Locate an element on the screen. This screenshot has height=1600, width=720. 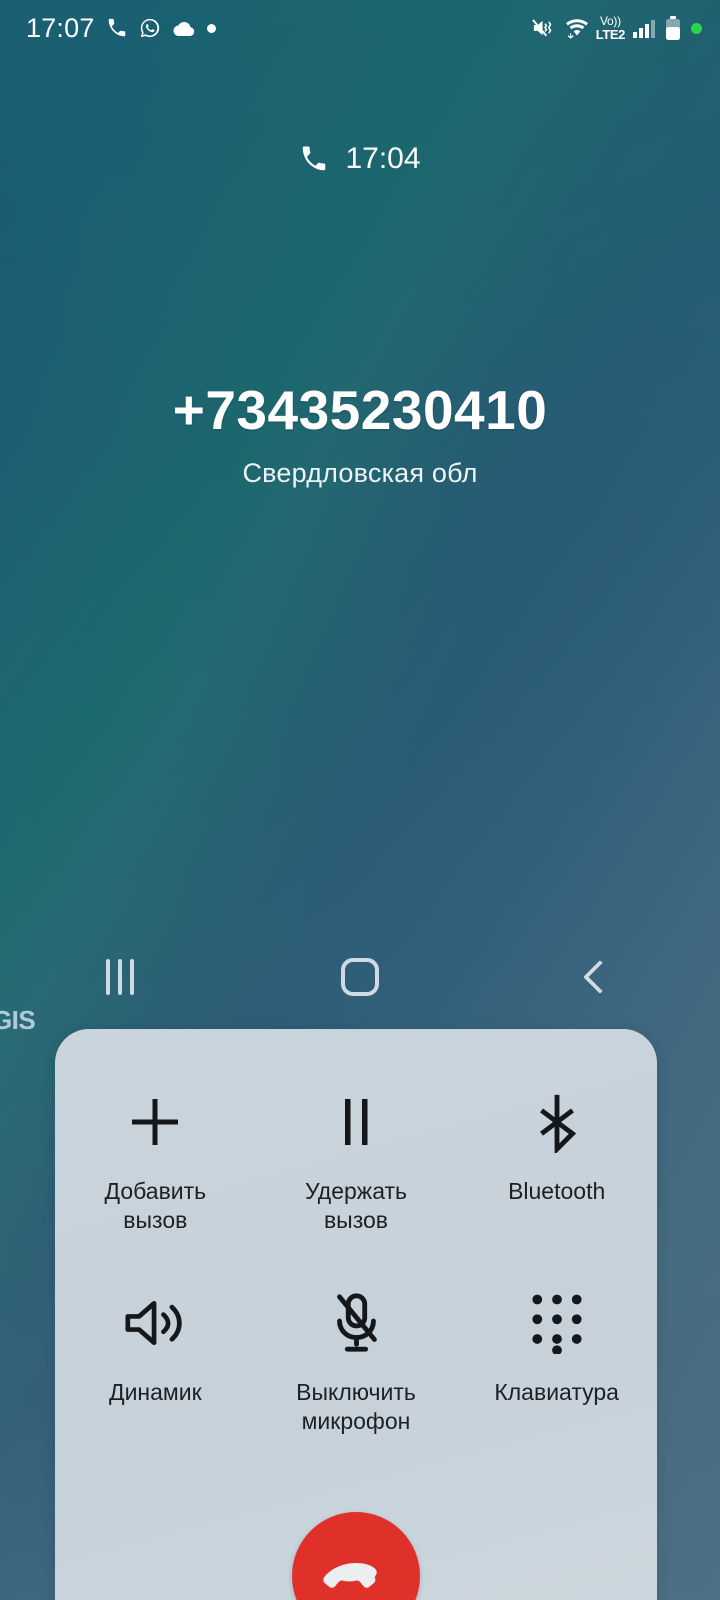
home-icon is located at coordinates (360, 976).